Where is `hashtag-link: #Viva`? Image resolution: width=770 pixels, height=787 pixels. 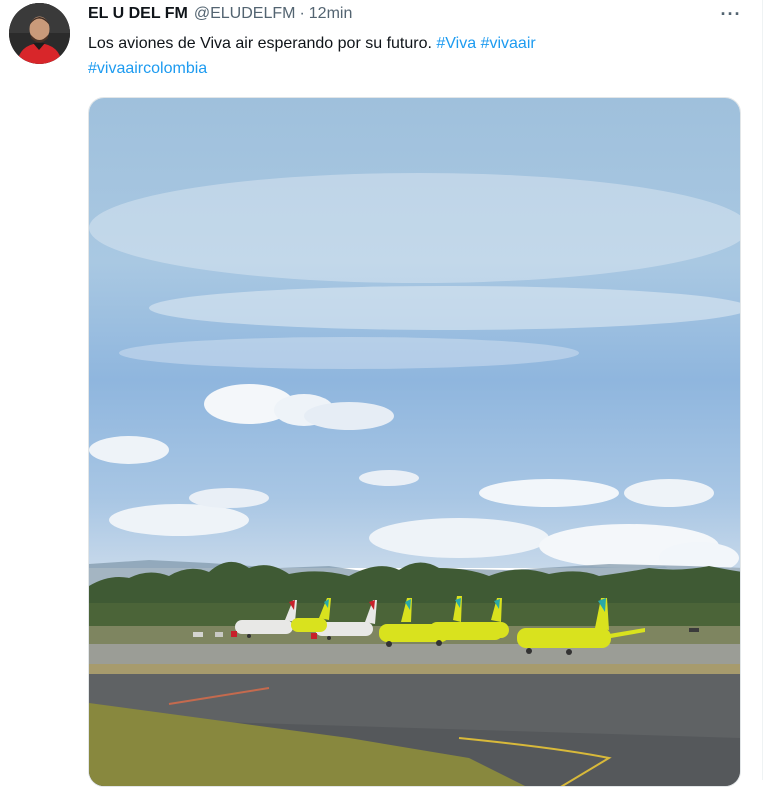 hashtag-link: #Viva is located at coordinates (456, 43).